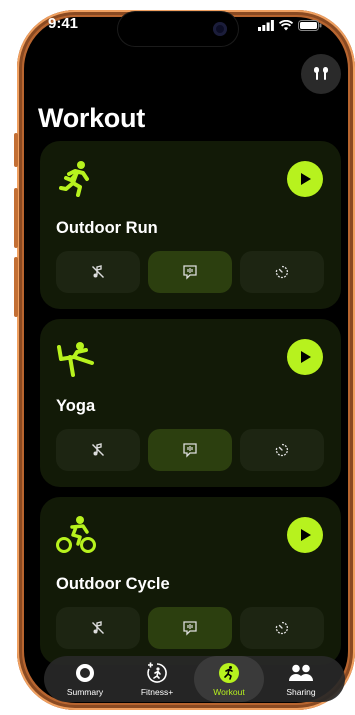  What do you see at coordinates (157, 692) in the screenshot?
I see `tab-label: Fitness+` at bounding box center [157, 692].